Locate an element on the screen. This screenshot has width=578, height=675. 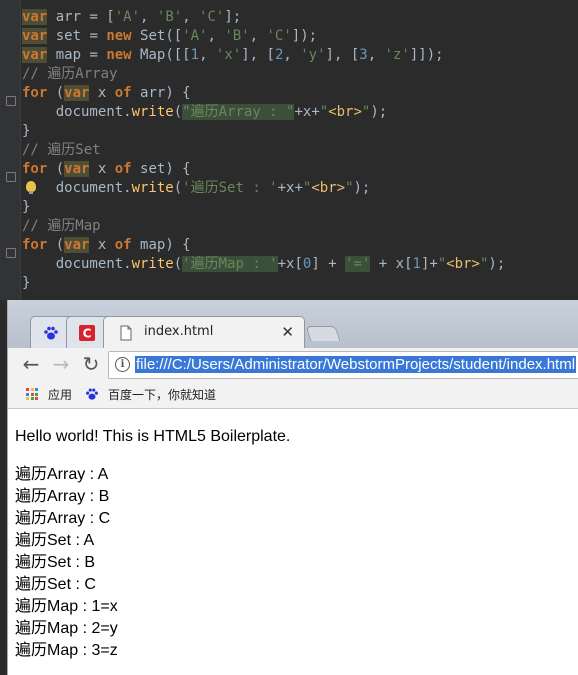
code-token: Set([ is located at coordinates (157, 36).